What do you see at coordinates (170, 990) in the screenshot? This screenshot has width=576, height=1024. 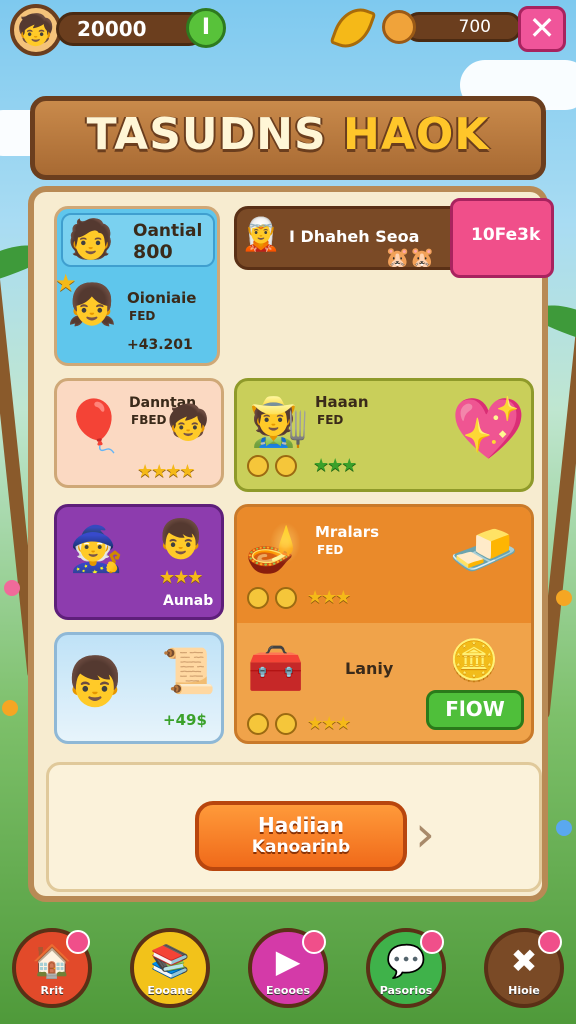 I see `nav-label: Eooane` at bounding box center [170, 990].